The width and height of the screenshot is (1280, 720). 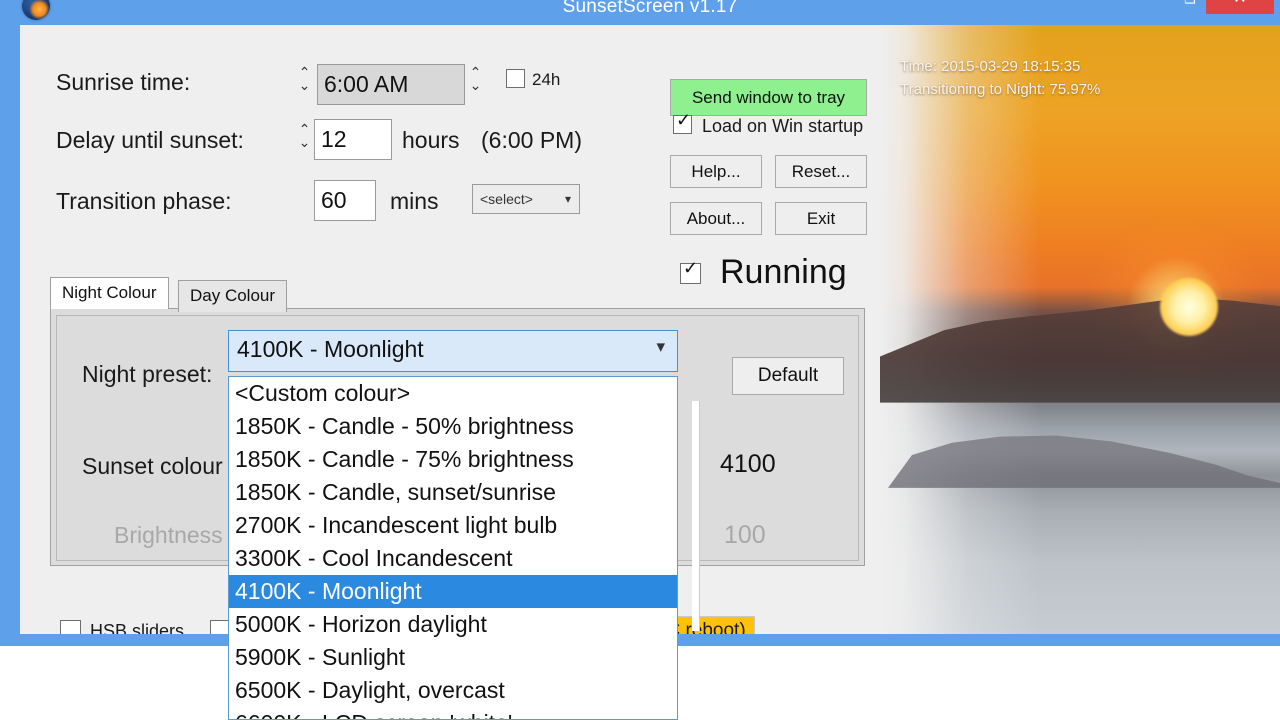 What do you see at coordinates (783, 272) in the screenshot?
I see `running-label: Running` at bounding box center [783, 272].